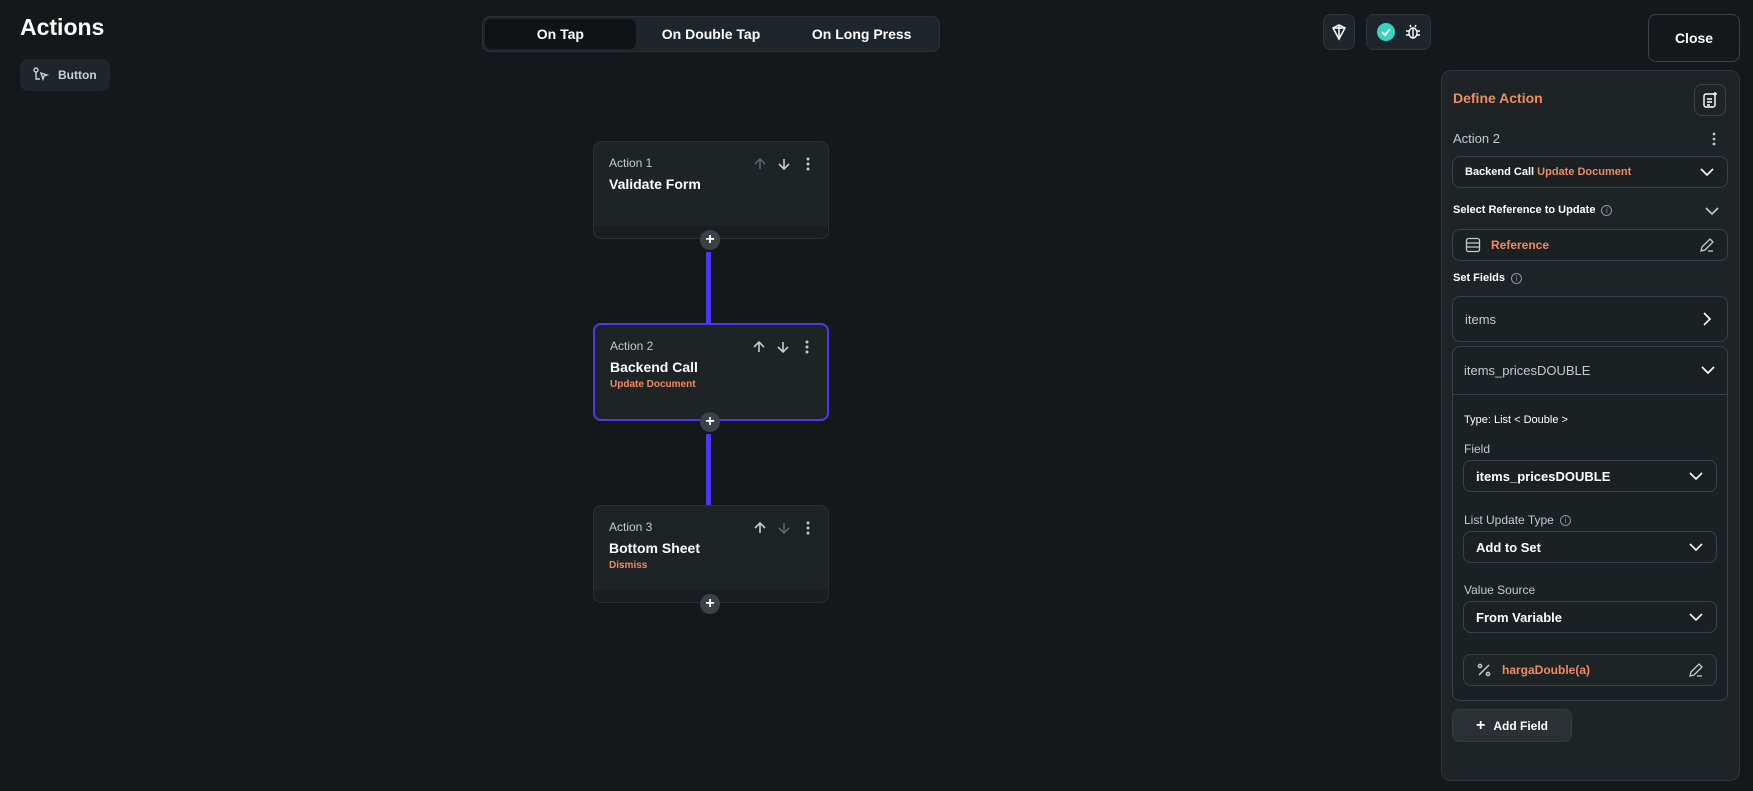 The height and width of the screenshot is (791, 1753). I want to click on trigger-tabs: On Tap On Double Tap On Long Press, so click(711, 34).